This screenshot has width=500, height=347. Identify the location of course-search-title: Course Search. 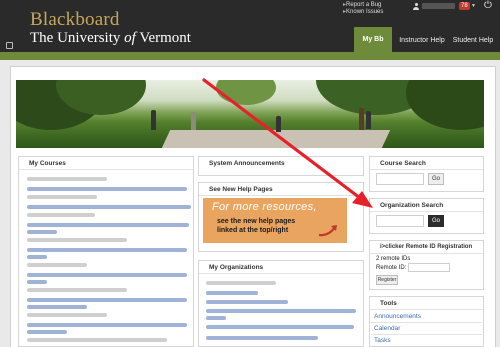
(426, 163).